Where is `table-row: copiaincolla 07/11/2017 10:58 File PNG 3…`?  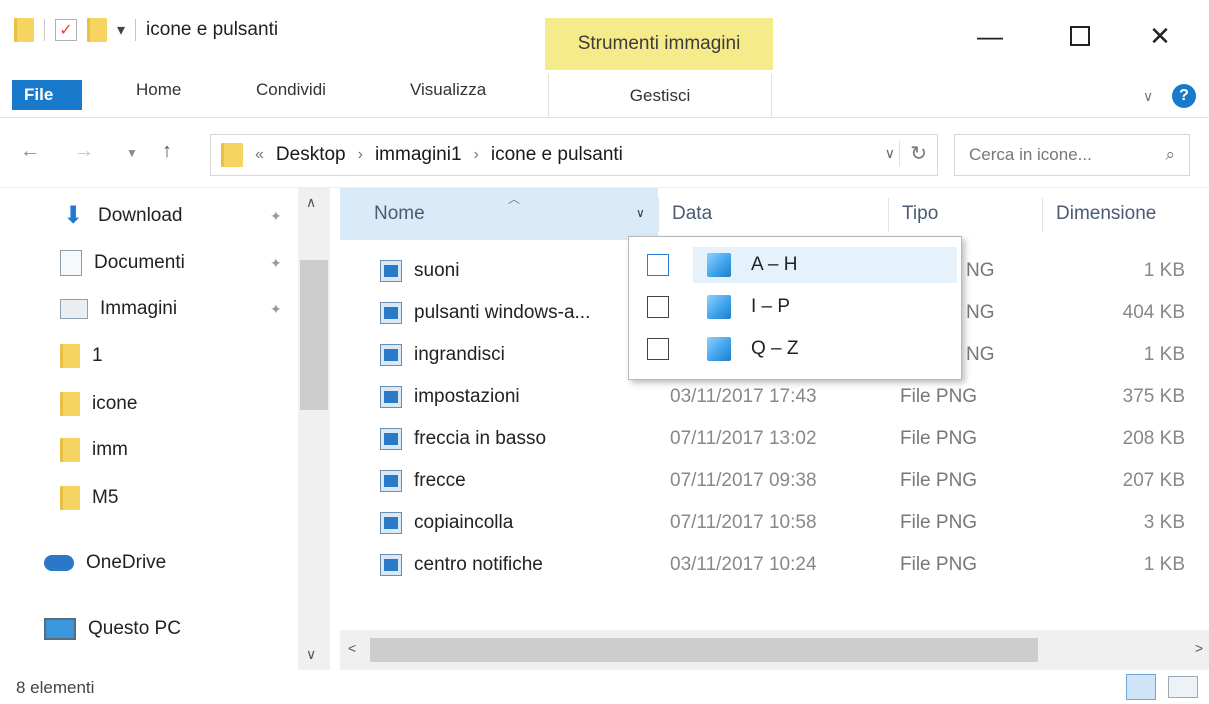 table-row: copiaincolla 07/11/2017 10:58 File PNG 3… is located at coordinates (774, 524).